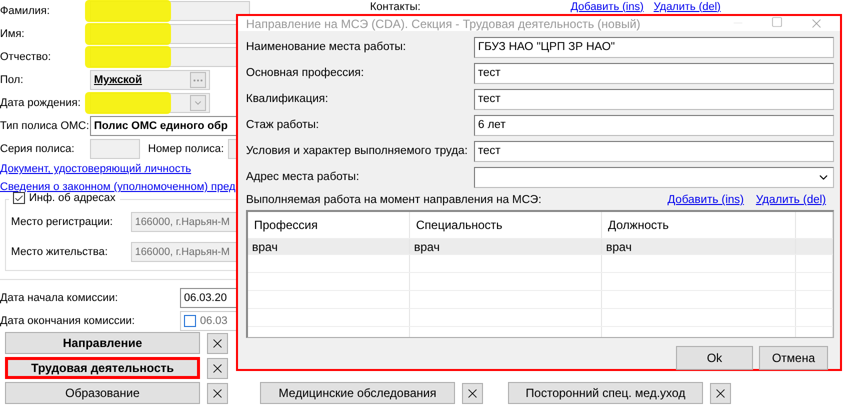 The height and width of the screenshot is (414, 845). I want to click on field-label: Основная профессия:, so click(305, 73).